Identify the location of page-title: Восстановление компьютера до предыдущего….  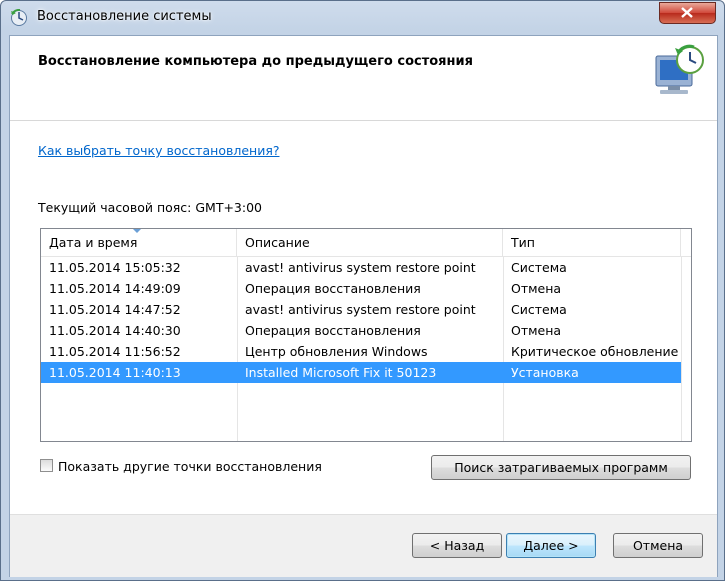
(255, 61).